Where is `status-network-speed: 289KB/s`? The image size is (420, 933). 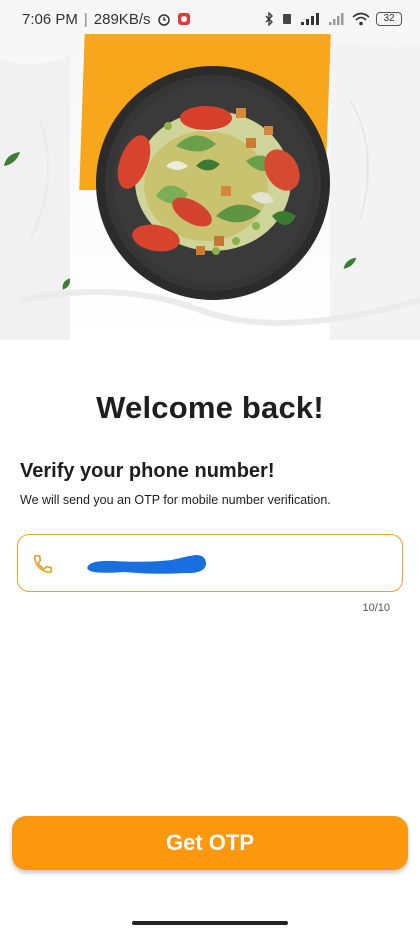 status-network-speed: 289KB/s is located at coordinates (122, 19).